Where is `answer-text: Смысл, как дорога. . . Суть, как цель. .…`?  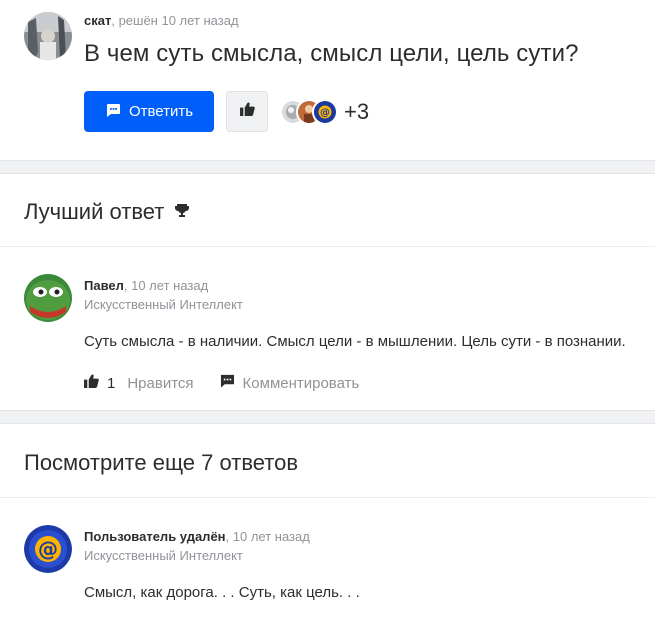
answer-text: Смысл, как дорога. . . Суть, как цель. .… is located at coordinates (222, 592).